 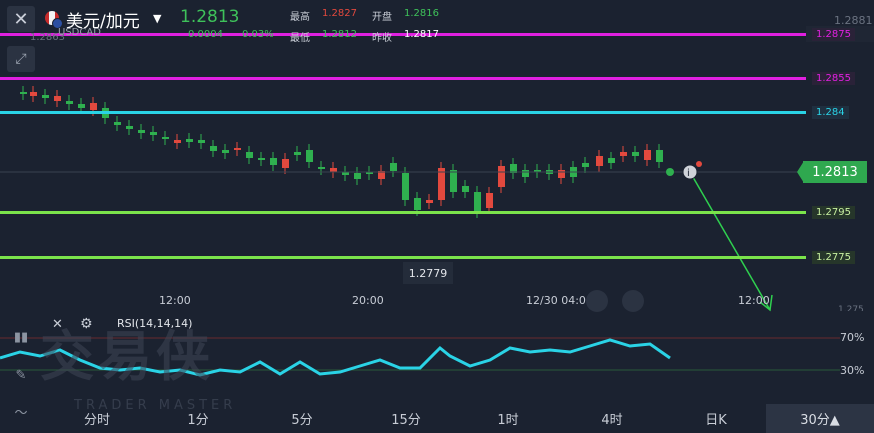 I want to click on tab-daily: 日K, so click(x=716, y=418).